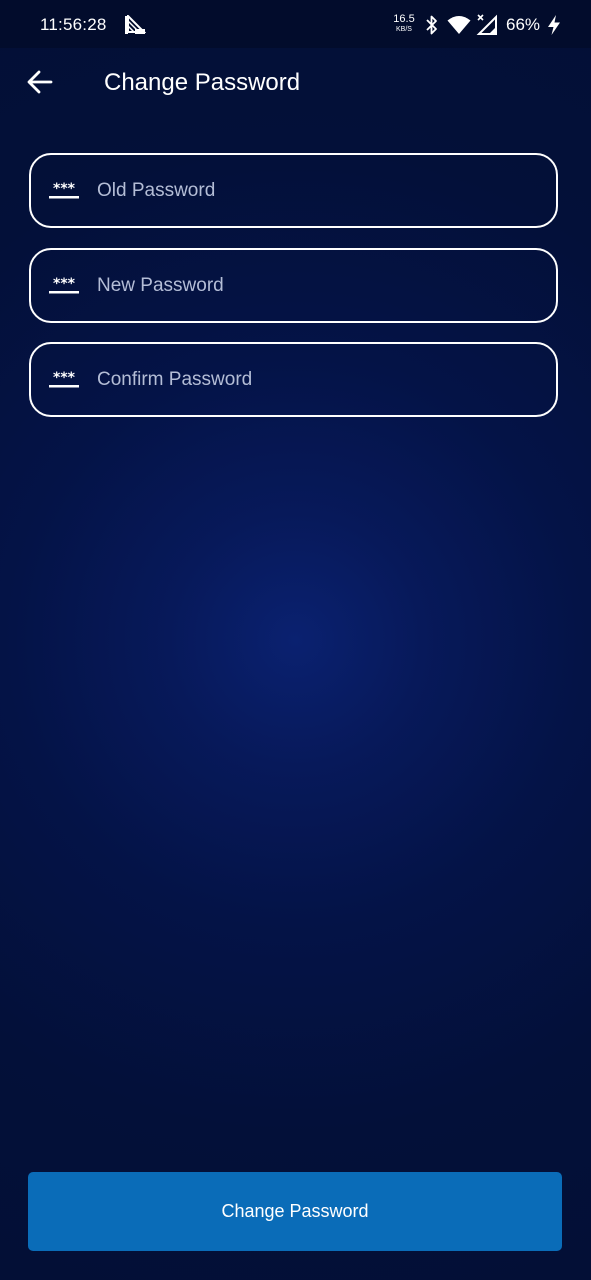  I want to click on new-password-field: ***, so click(293, 285).